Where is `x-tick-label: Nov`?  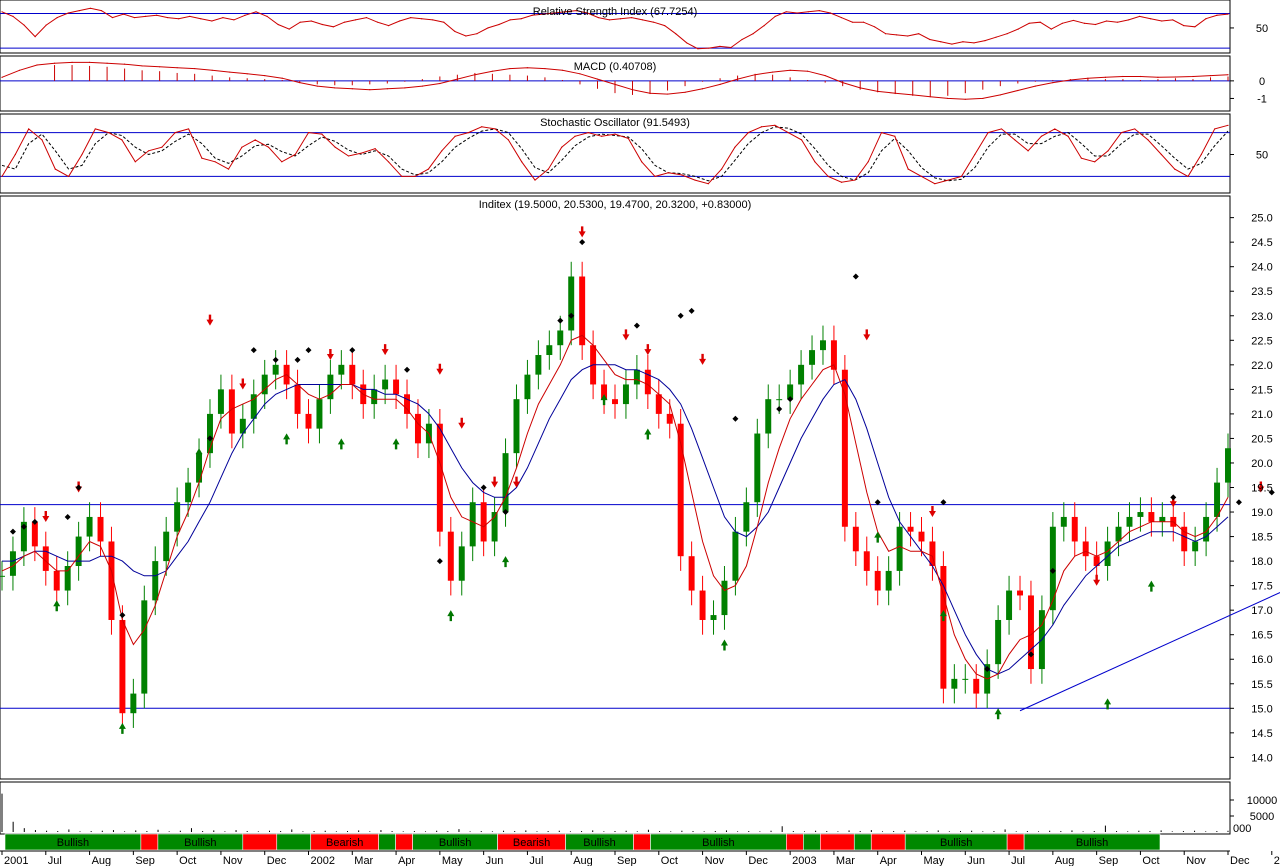 x-tick-label: Nov is located at coordinates (1196, 860).